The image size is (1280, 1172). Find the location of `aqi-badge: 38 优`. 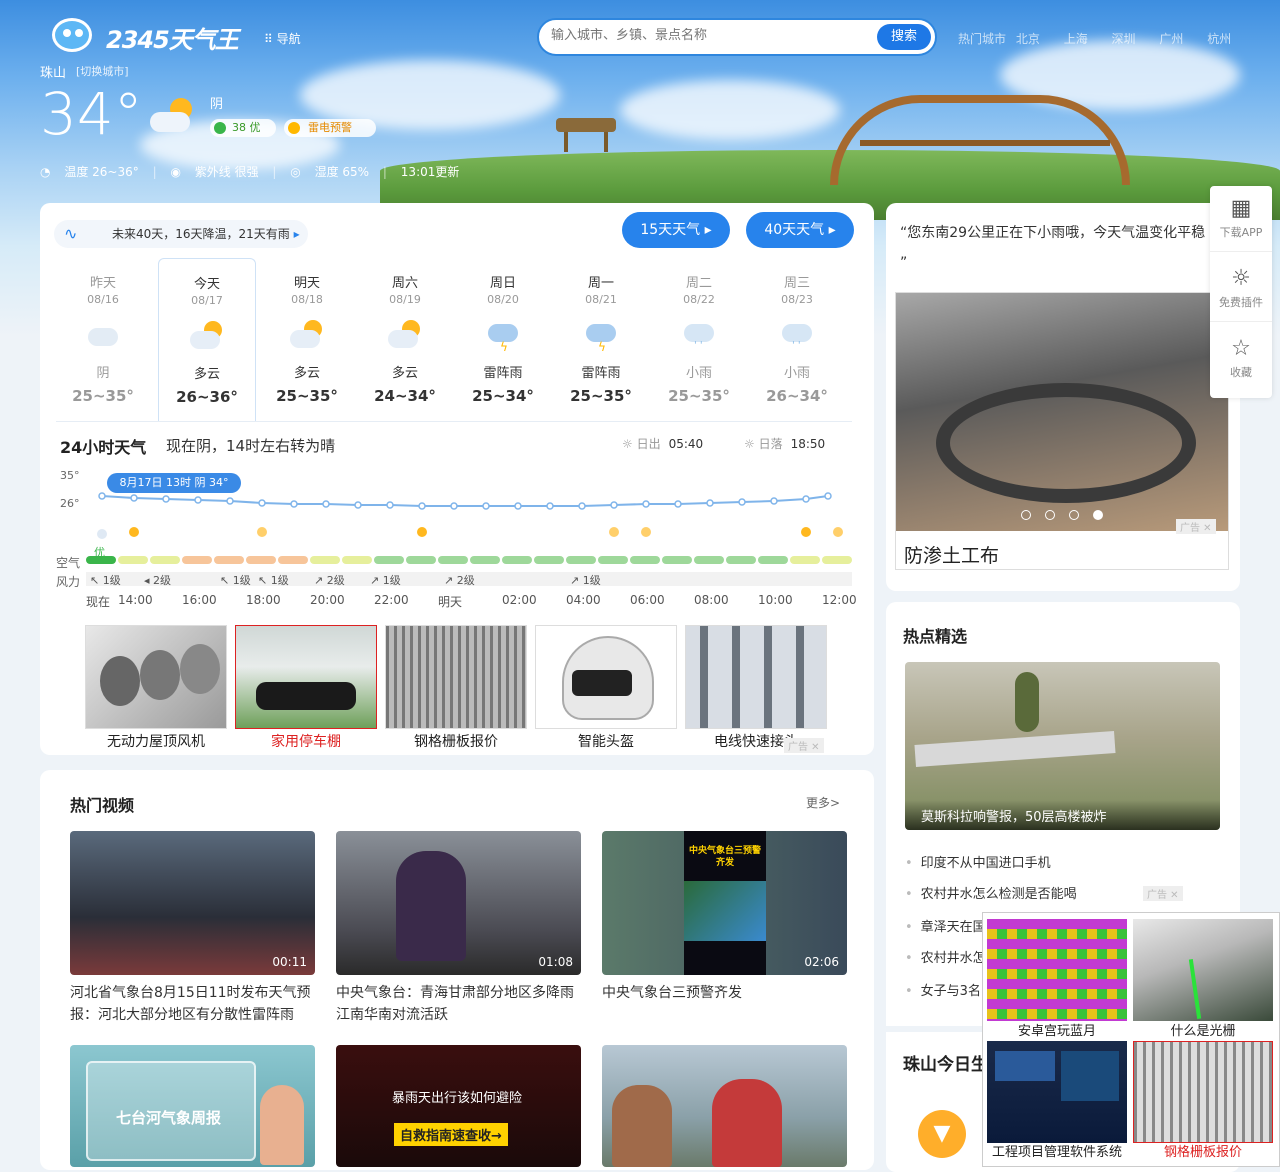

aqi-badge: 38 优 is located at coordinates (243, 128).